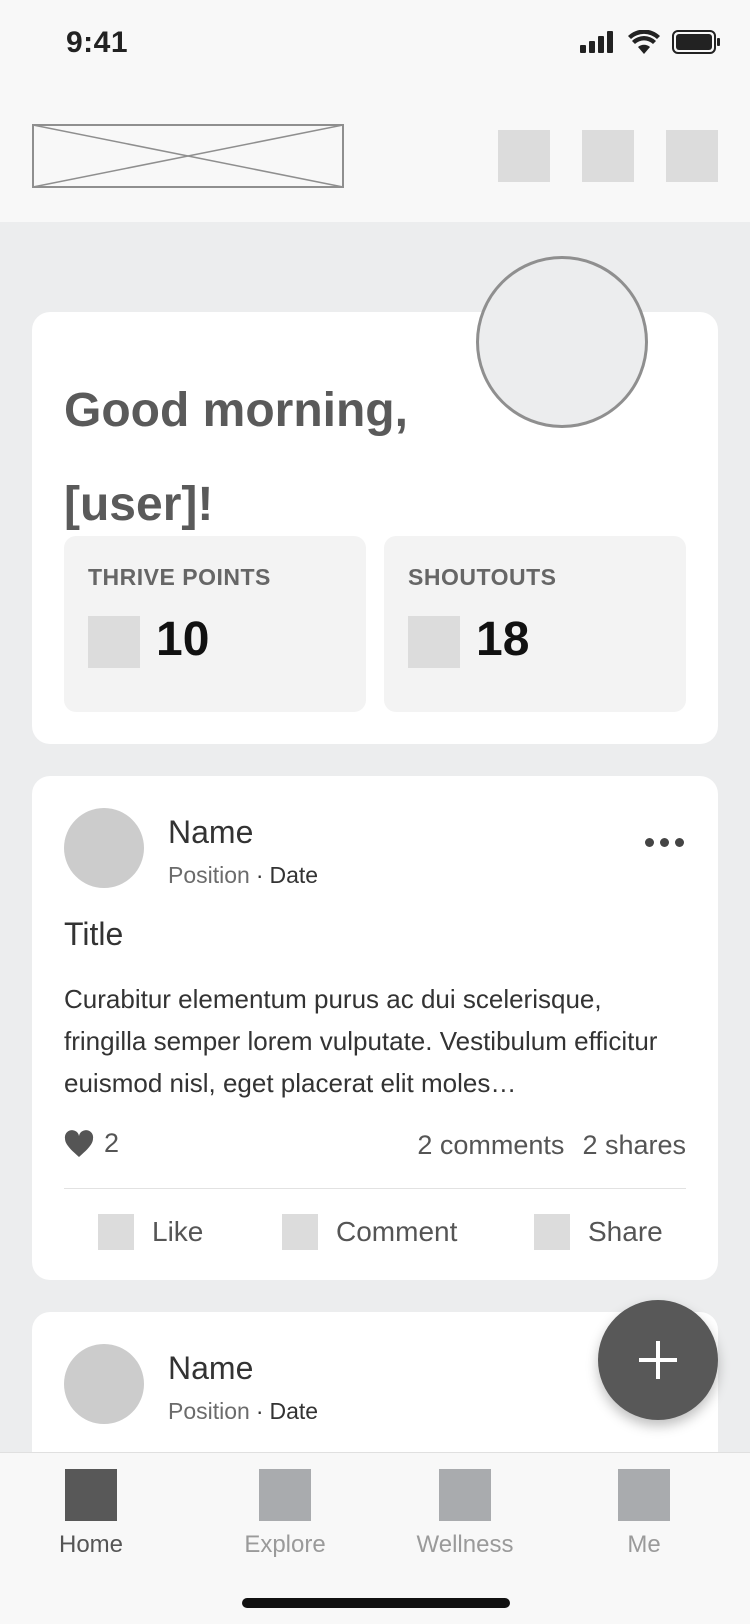 Image resolution: width=750 pixels, height=1624 pixels. I want to click on tab-explore: Explore, so click(285, 1514).